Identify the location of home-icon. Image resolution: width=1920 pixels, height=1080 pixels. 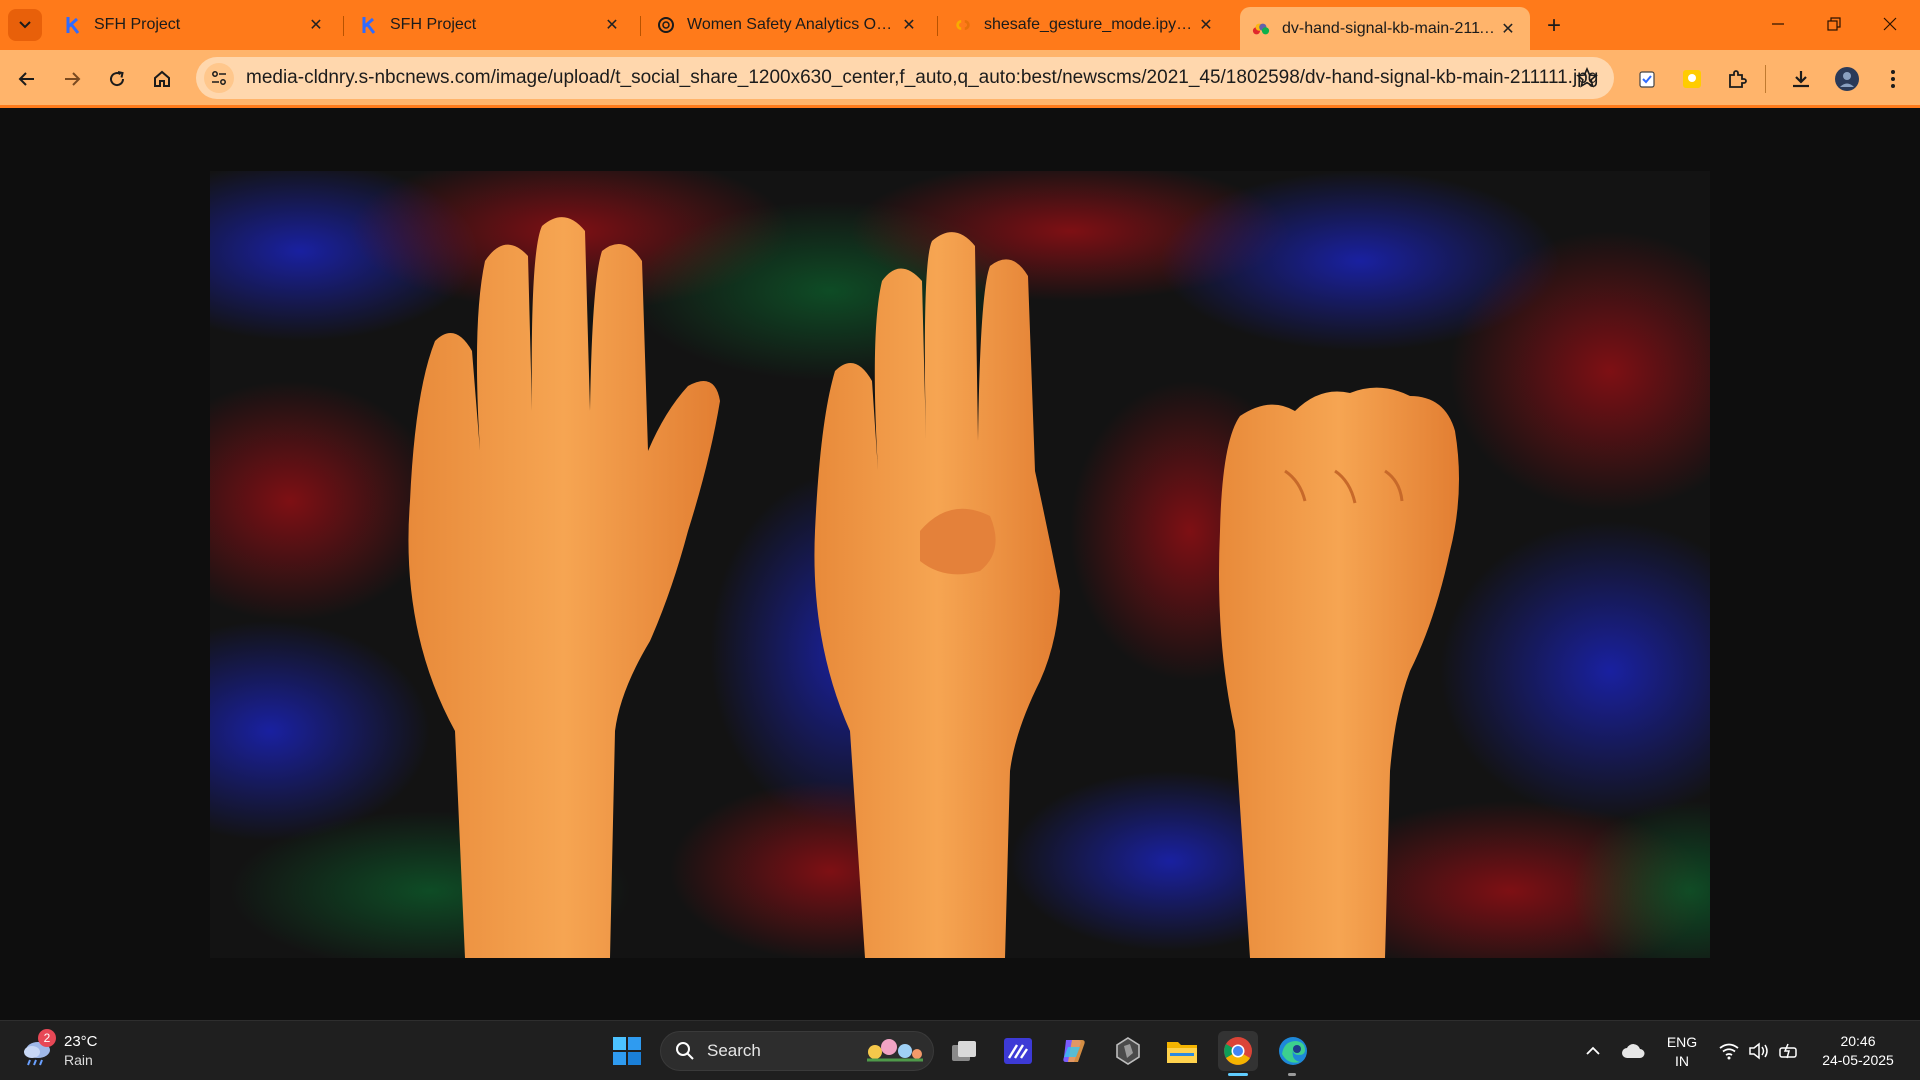
(162, 78).